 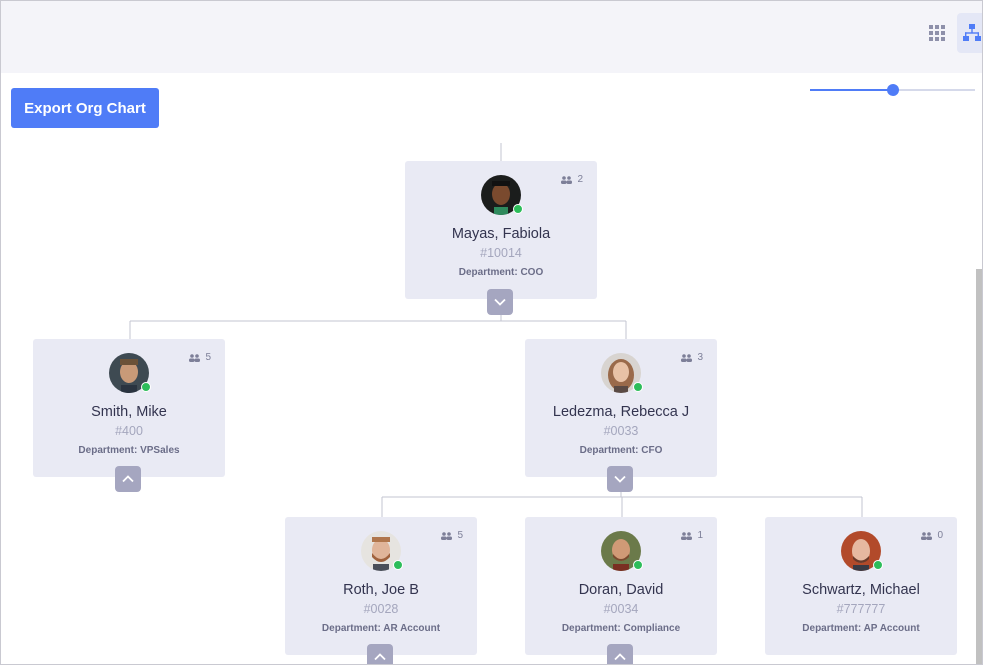 I want to click on expand-toggle-david, so click(x=620, y=654).